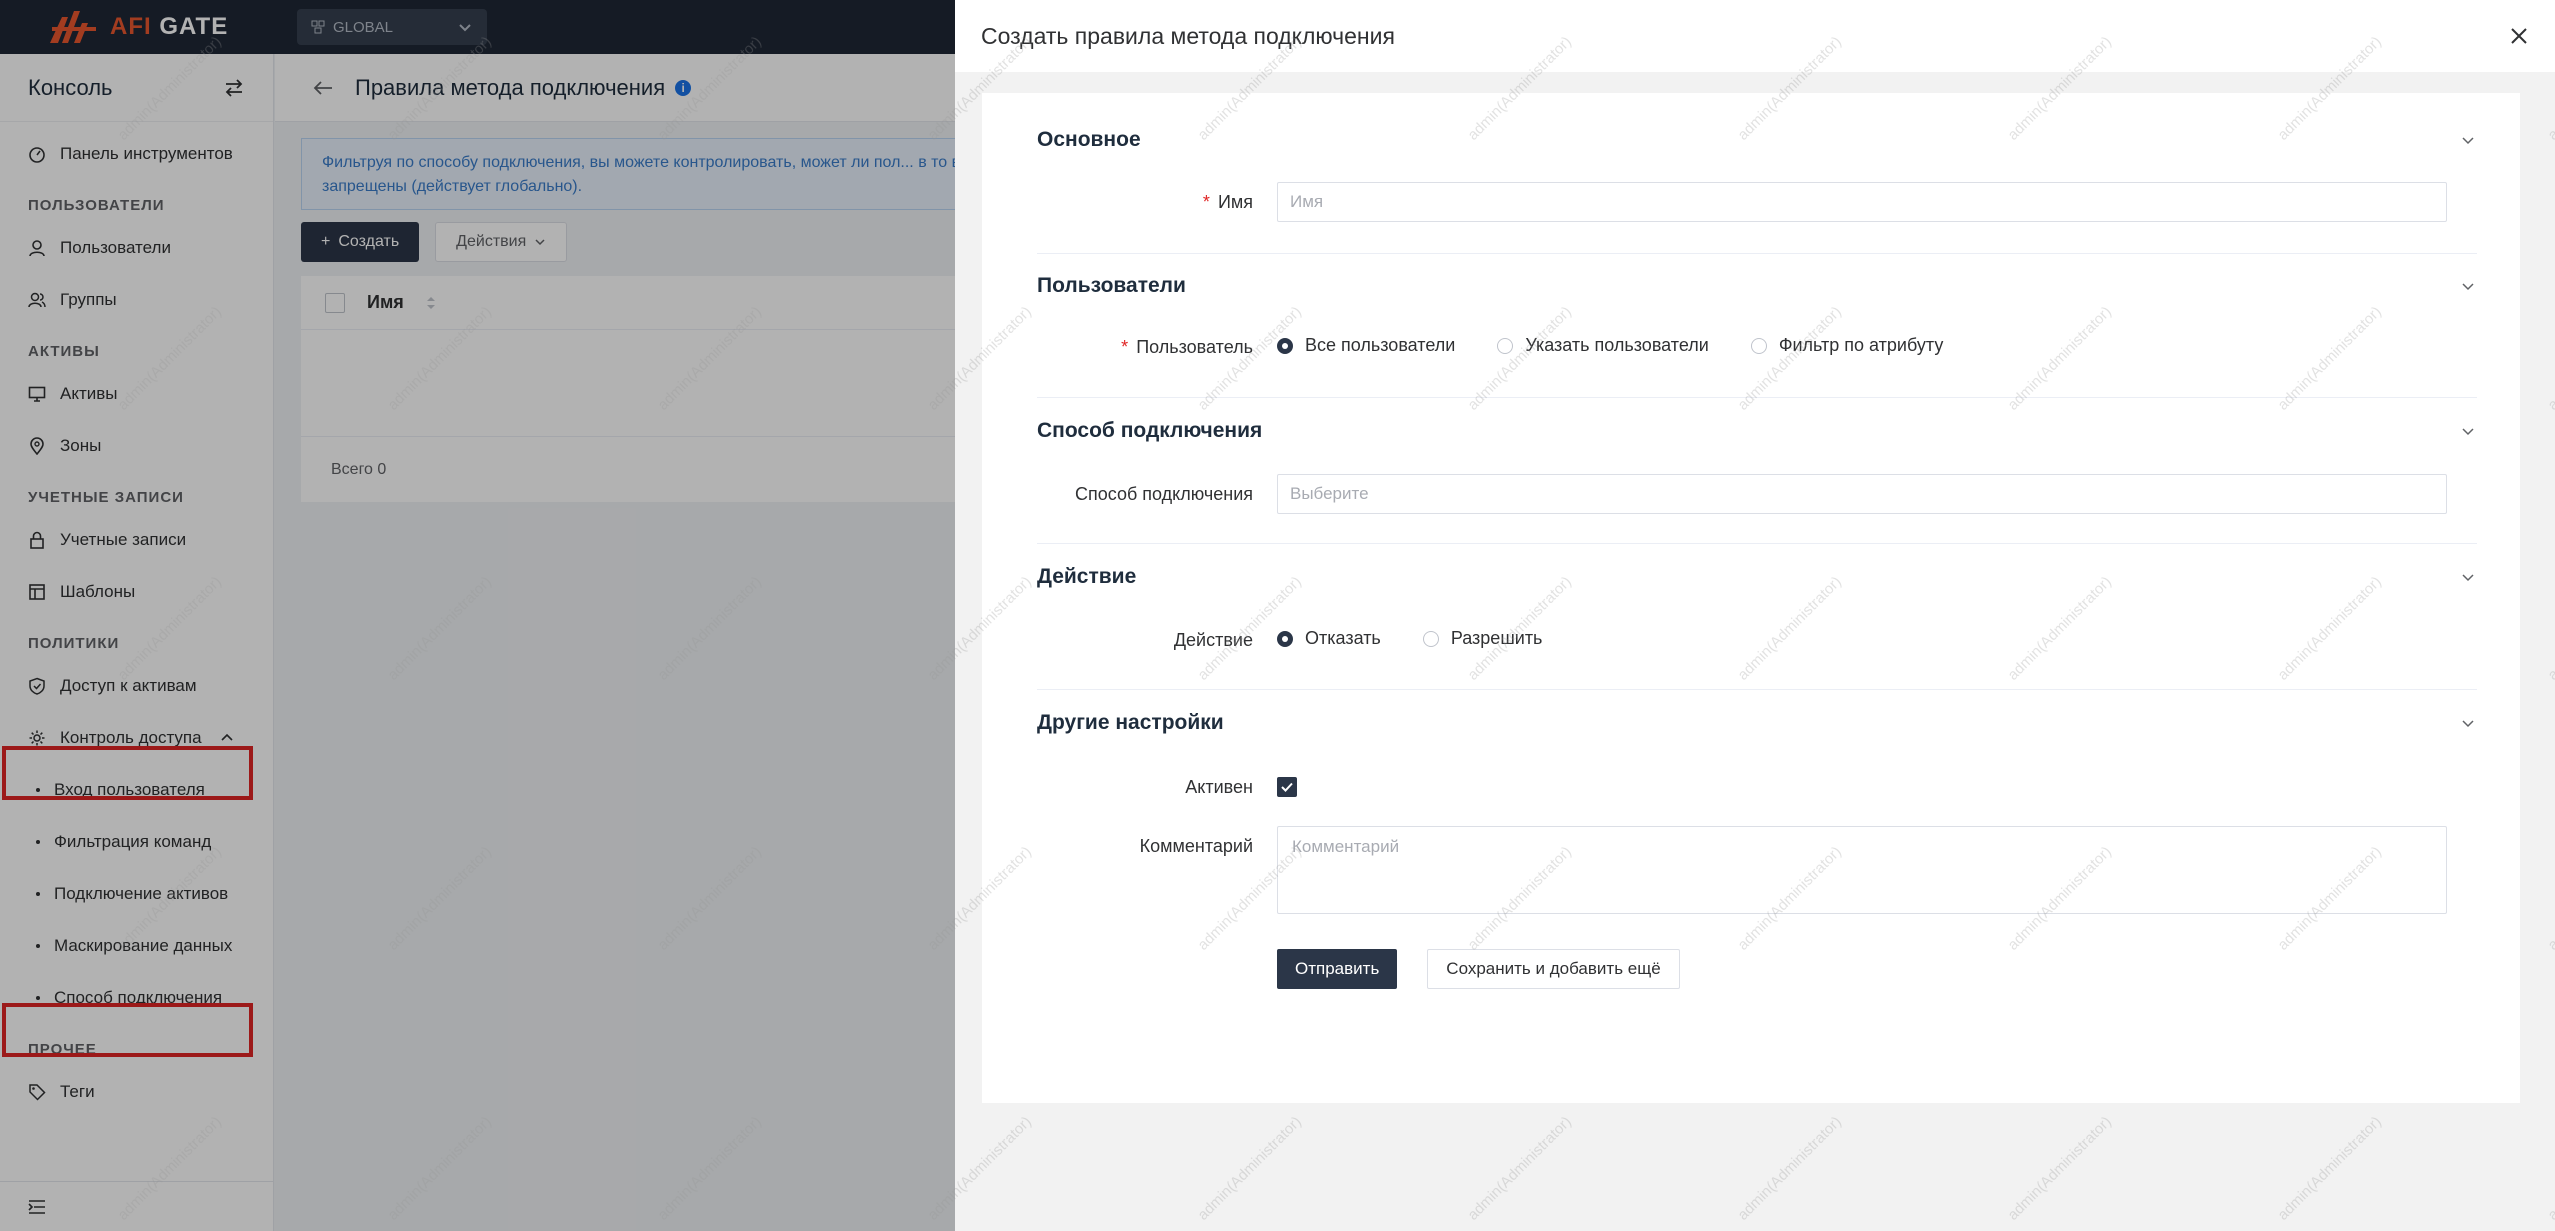  Describe the element at coordinates (1496, 638) in the screenshot. I see `radio-option-label: Разрешить` at that location.